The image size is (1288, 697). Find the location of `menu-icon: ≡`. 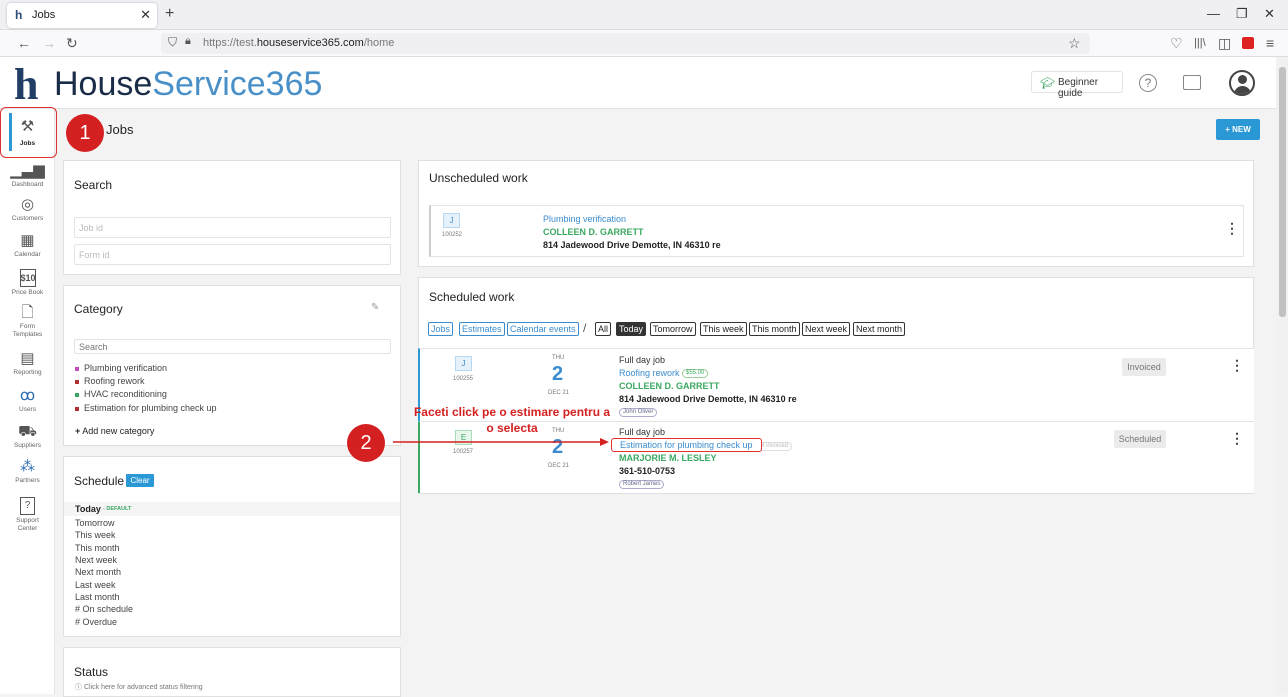

menu-icon: ≡ is located at coordinates (1270, 43).